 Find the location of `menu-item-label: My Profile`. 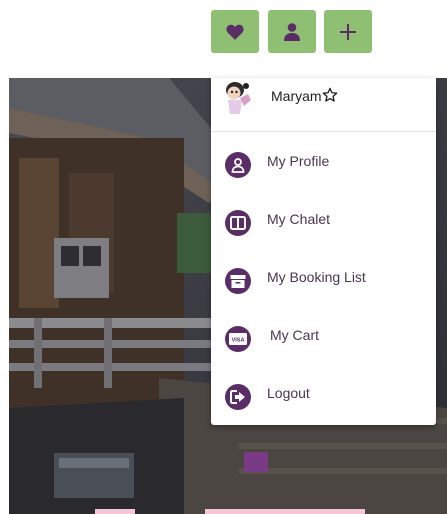

menu-item-label: My Profile is located at coordinates (298, 161).